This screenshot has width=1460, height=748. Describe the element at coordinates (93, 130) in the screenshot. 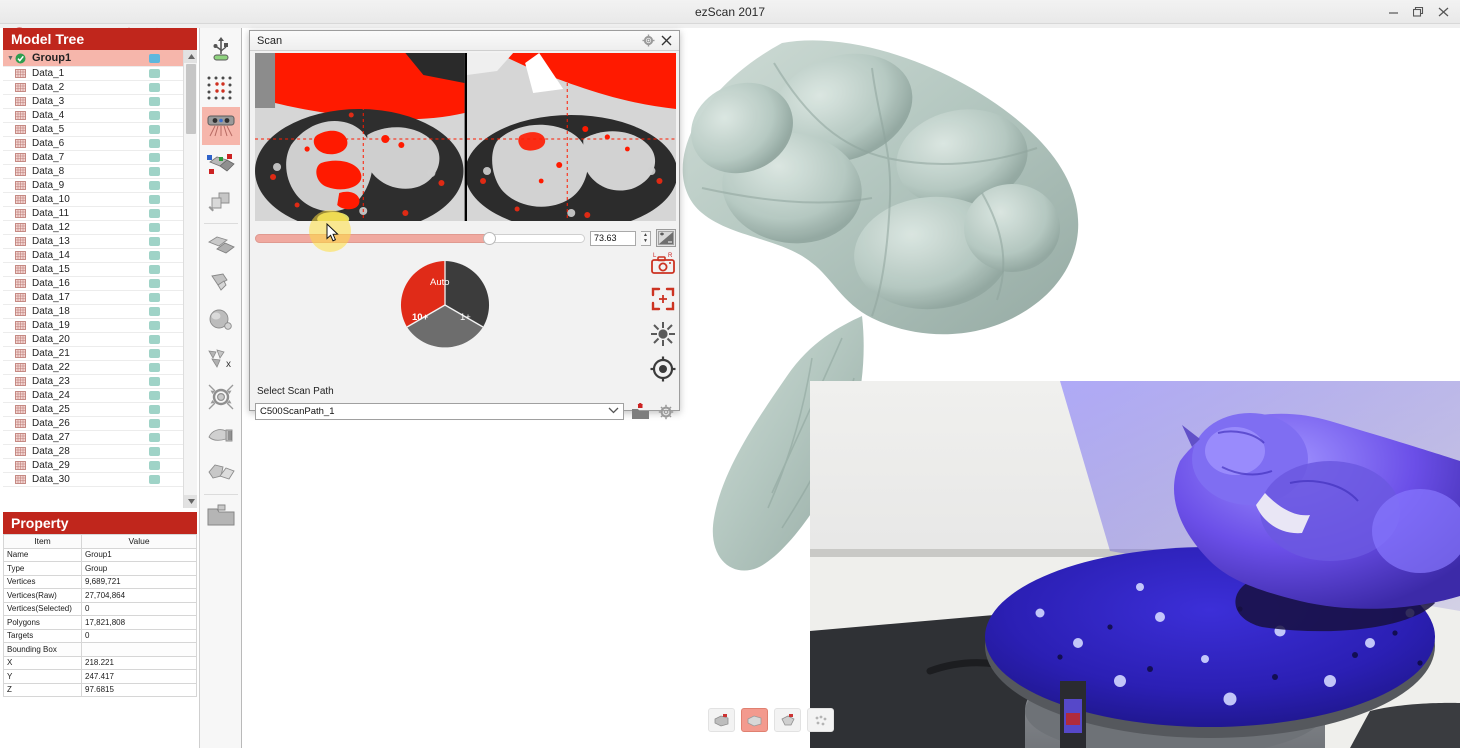

I see `model-tree-item-data_5: Data_5` at that location.